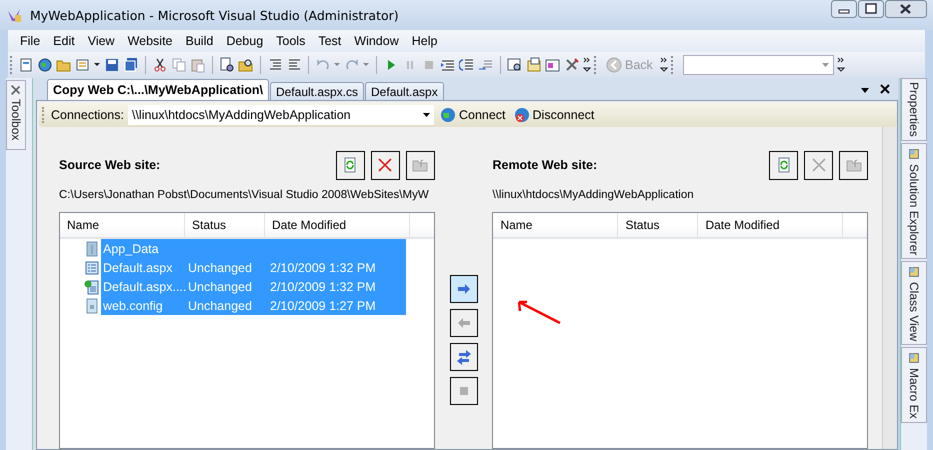  What do you see at coordinates (200, 41) in the screenshot?
I see `menu-item: Build` at bounding box center [200, 41].